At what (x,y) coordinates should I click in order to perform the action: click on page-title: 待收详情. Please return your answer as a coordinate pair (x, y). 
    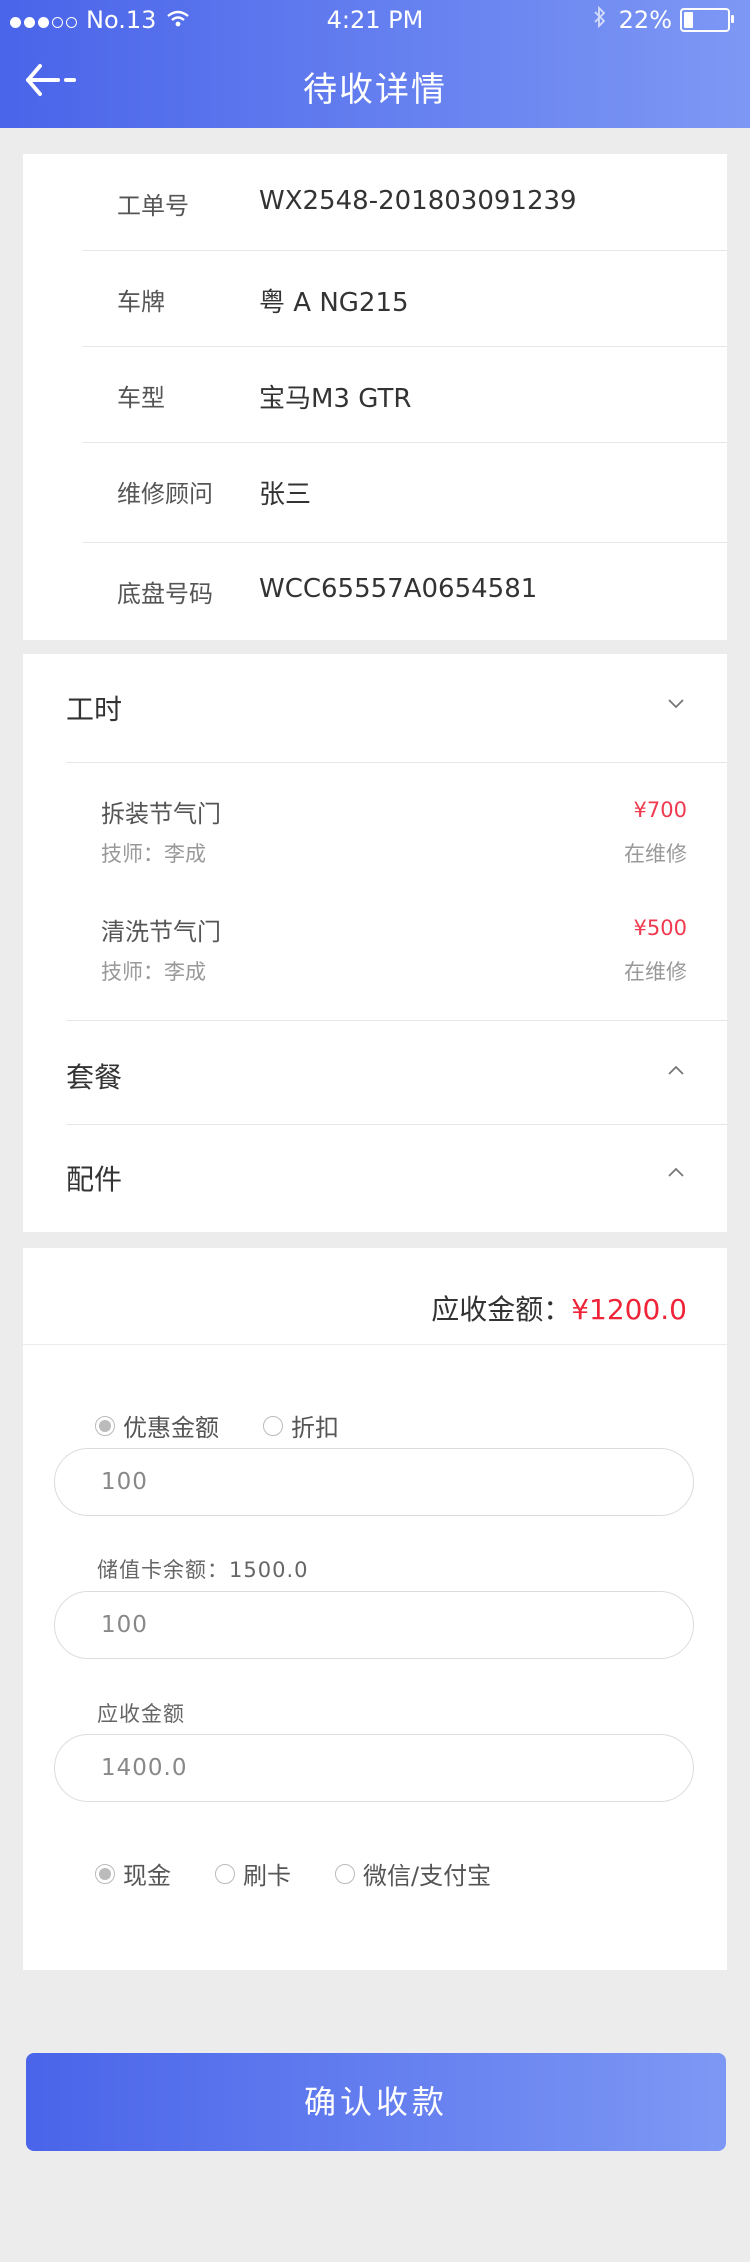
    Looking at the image, I should click on (375, 90).